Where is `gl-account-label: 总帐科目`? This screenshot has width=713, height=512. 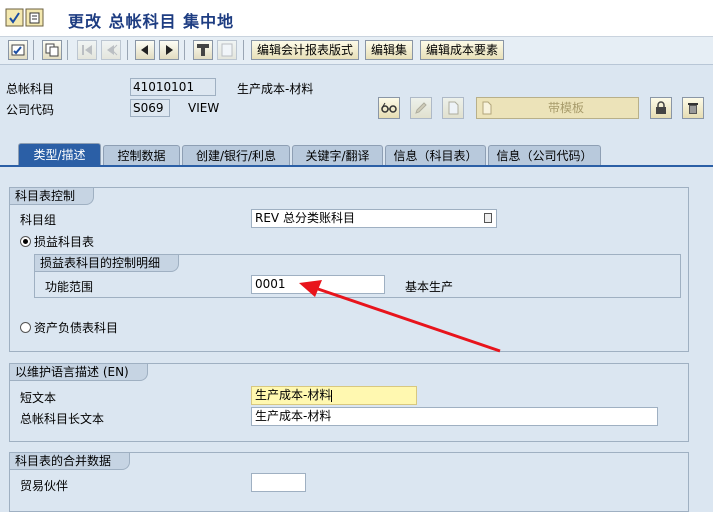
gl-account-label: 总帐科目 is located at coordinates (30, 89).